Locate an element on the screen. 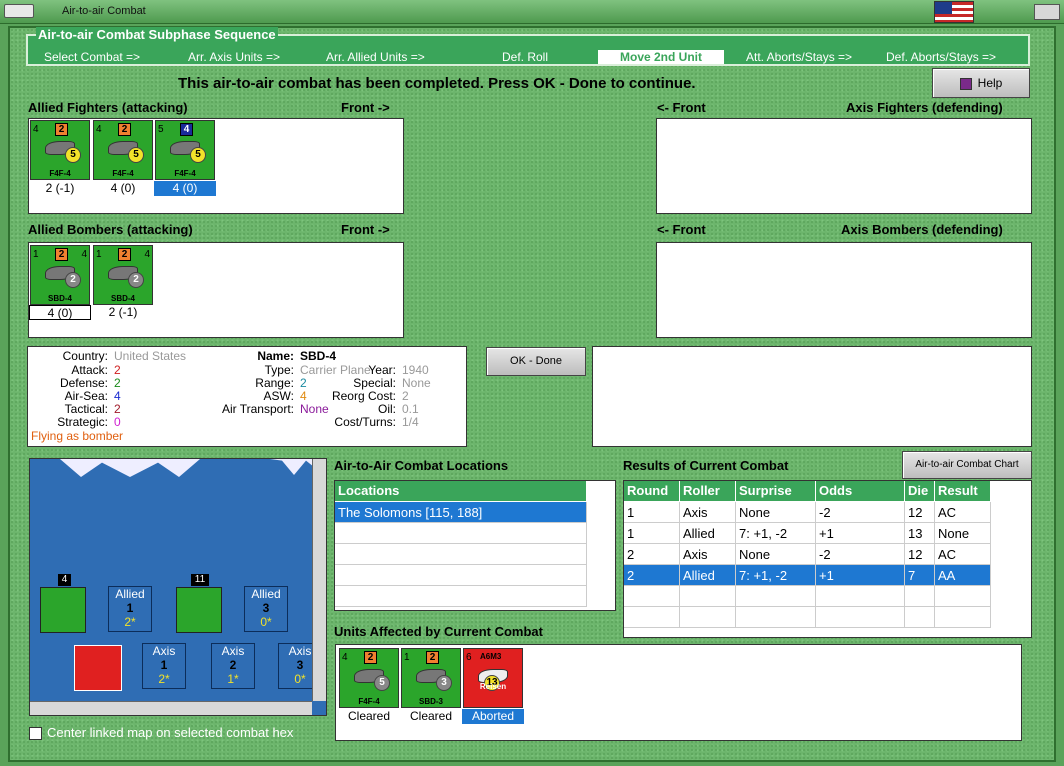  box-num: 2 is located at coordinates (233, 665).